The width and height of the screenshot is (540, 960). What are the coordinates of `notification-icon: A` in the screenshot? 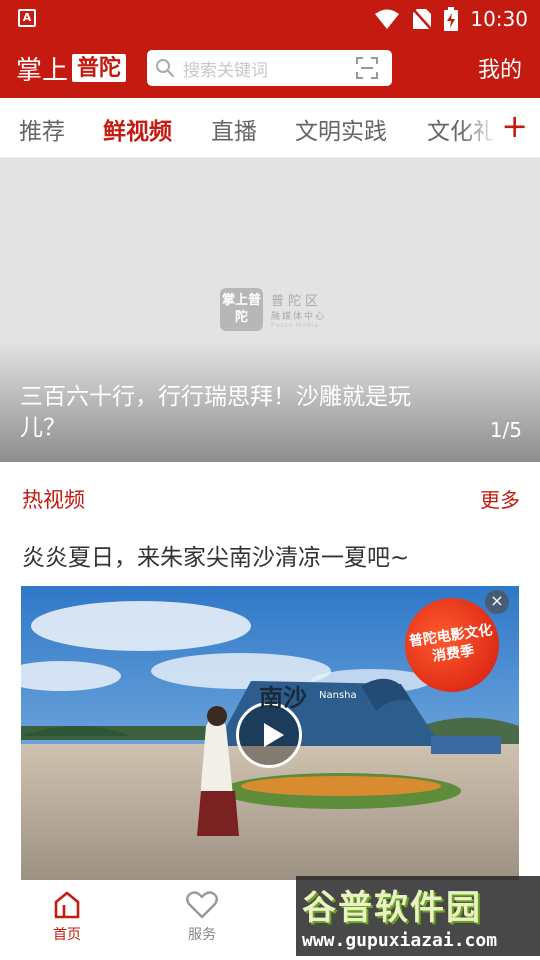 It's located at (27, 18).